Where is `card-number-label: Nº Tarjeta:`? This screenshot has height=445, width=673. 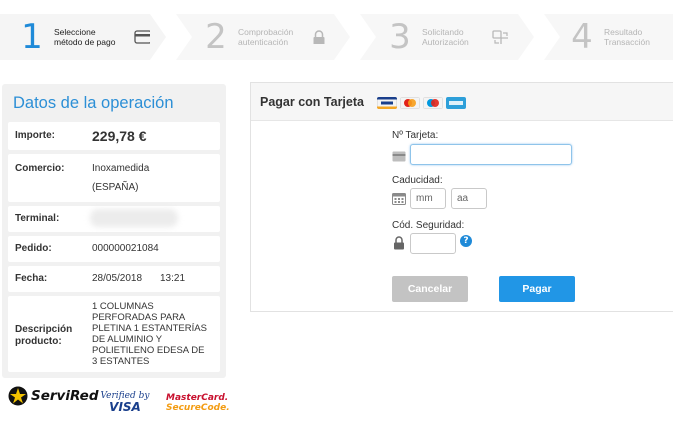 card-number-label: Nº Tarjeta: is located at coordinates (415, 135).